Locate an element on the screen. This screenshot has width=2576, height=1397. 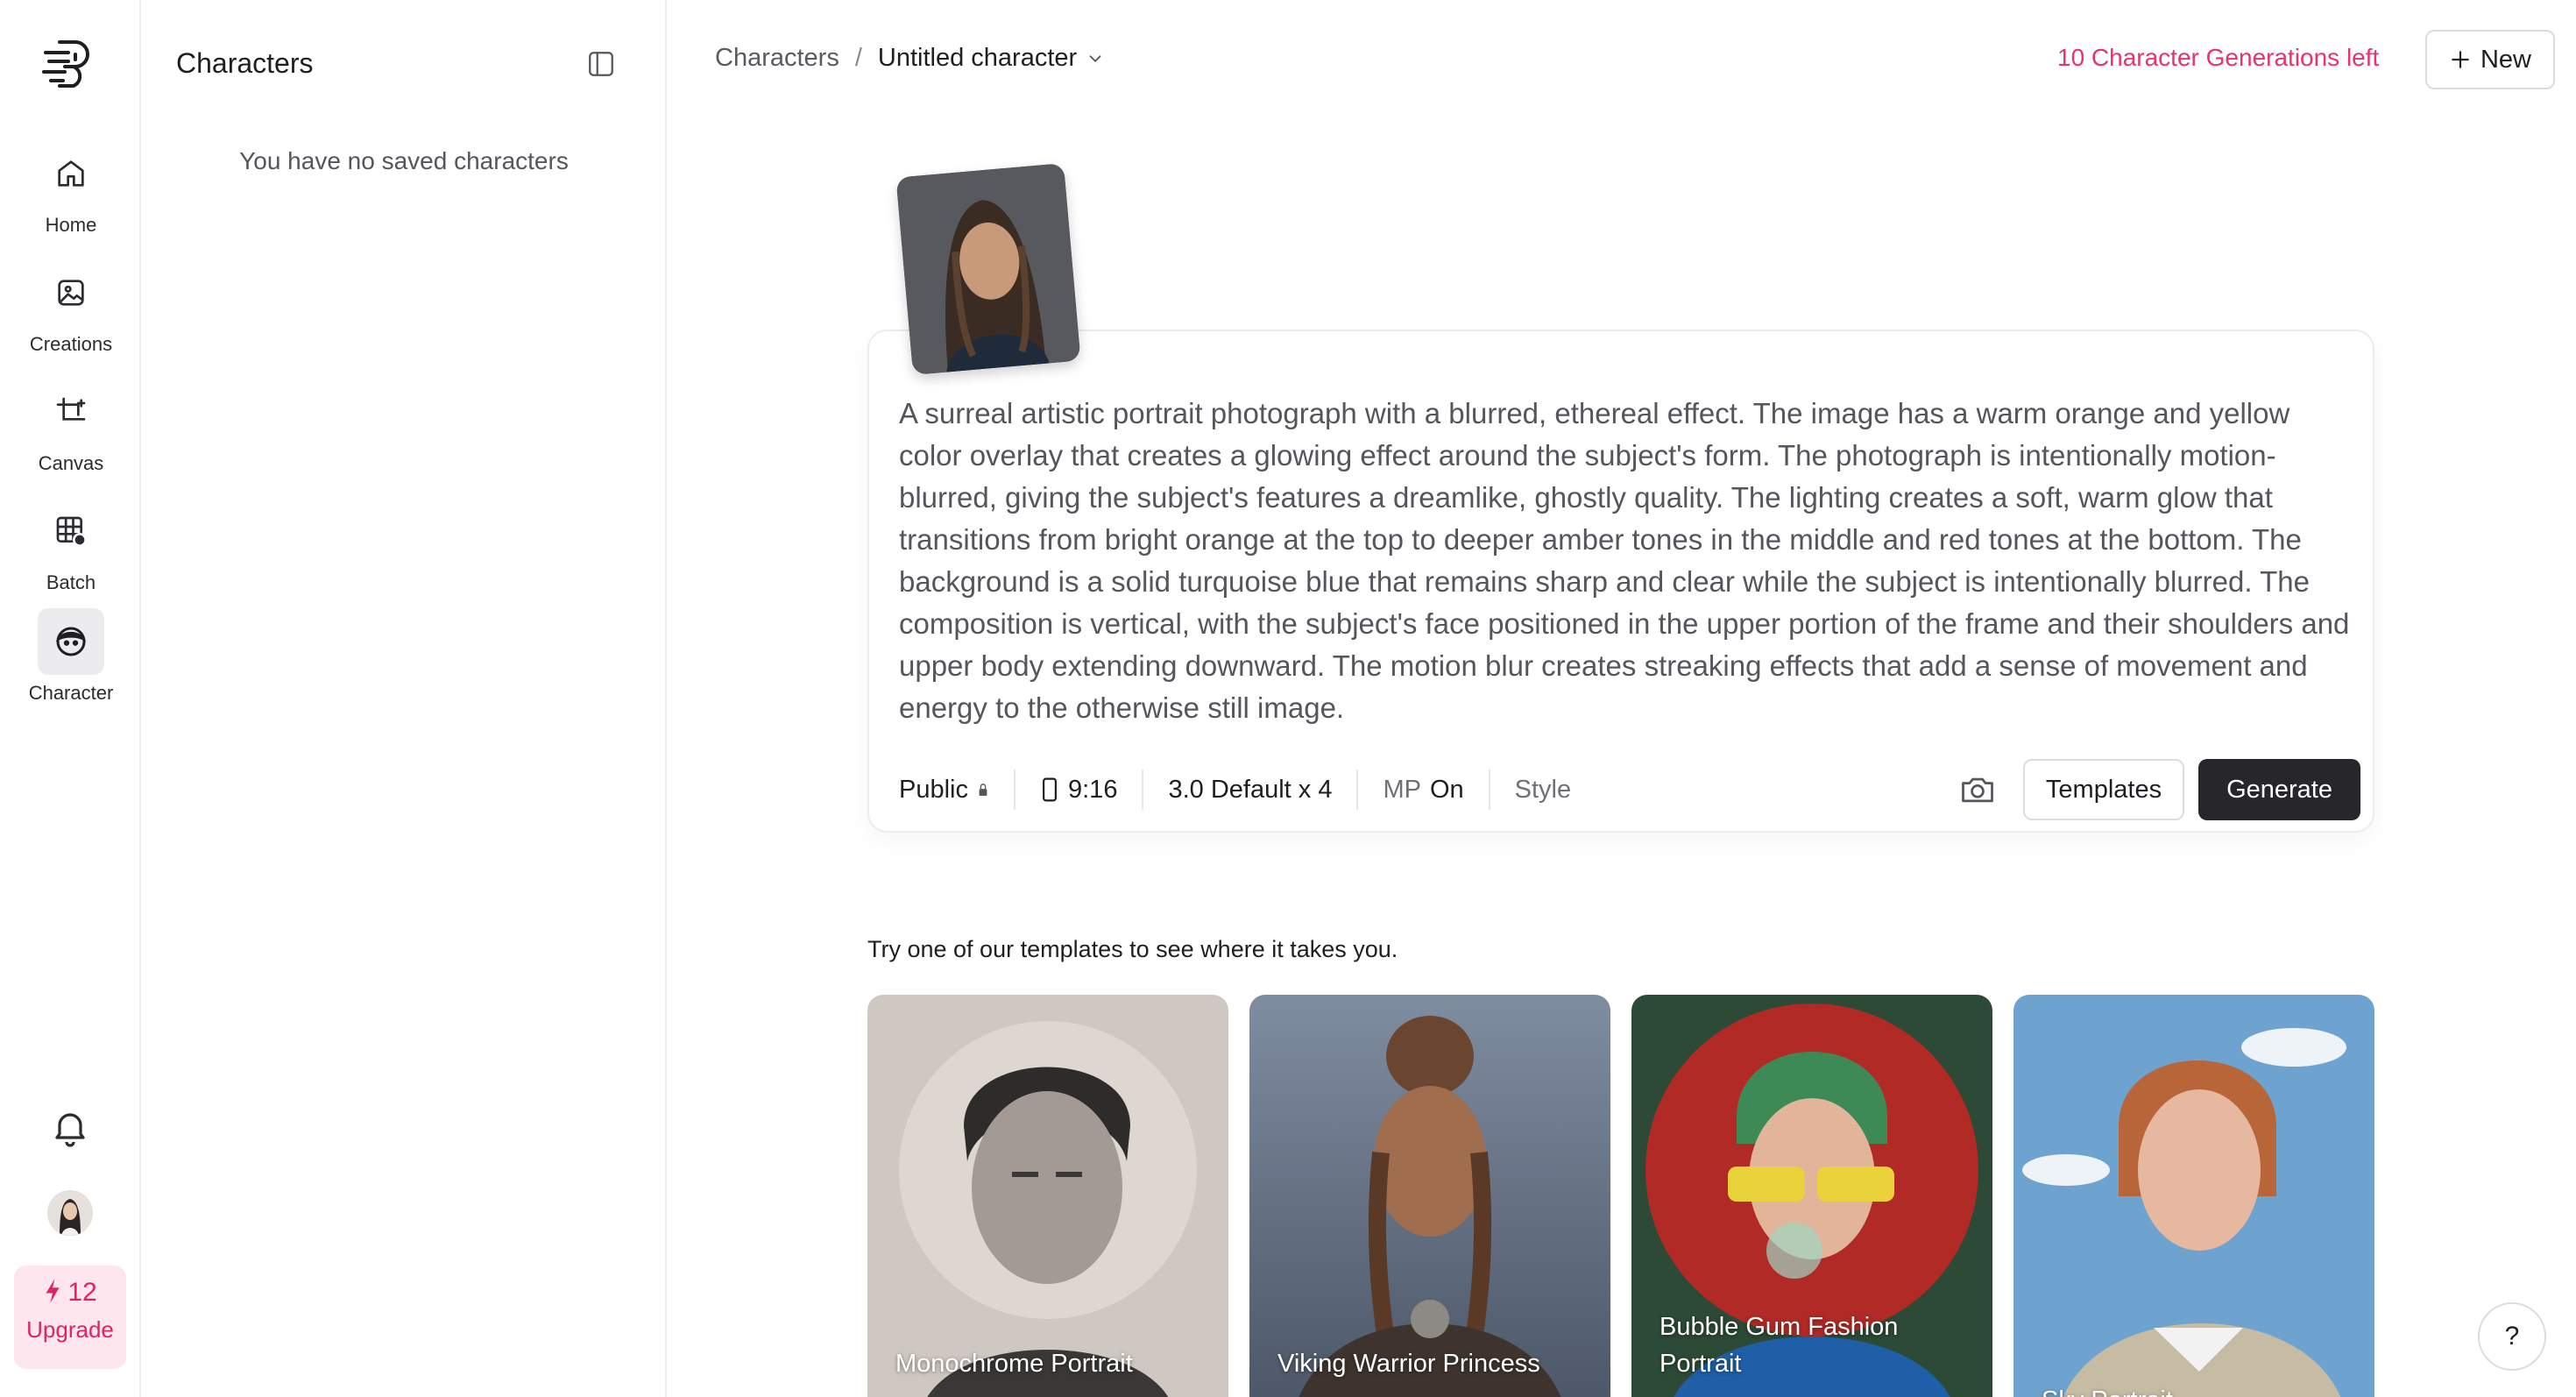
nav-canvas-label: Canvas is located at coordinates (71, 463).